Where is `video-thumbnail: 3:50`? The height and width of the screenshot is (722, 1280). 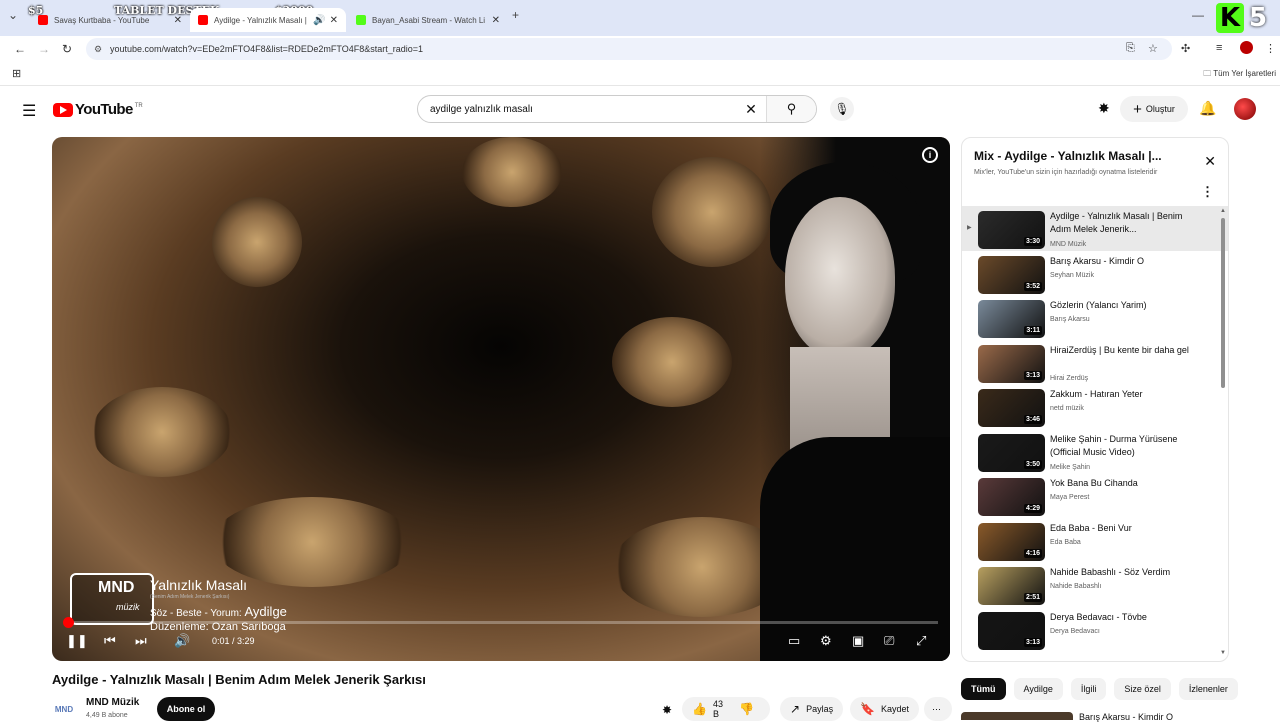 video-thumbnail: 3:50 is located at coordinates (1011, 452).